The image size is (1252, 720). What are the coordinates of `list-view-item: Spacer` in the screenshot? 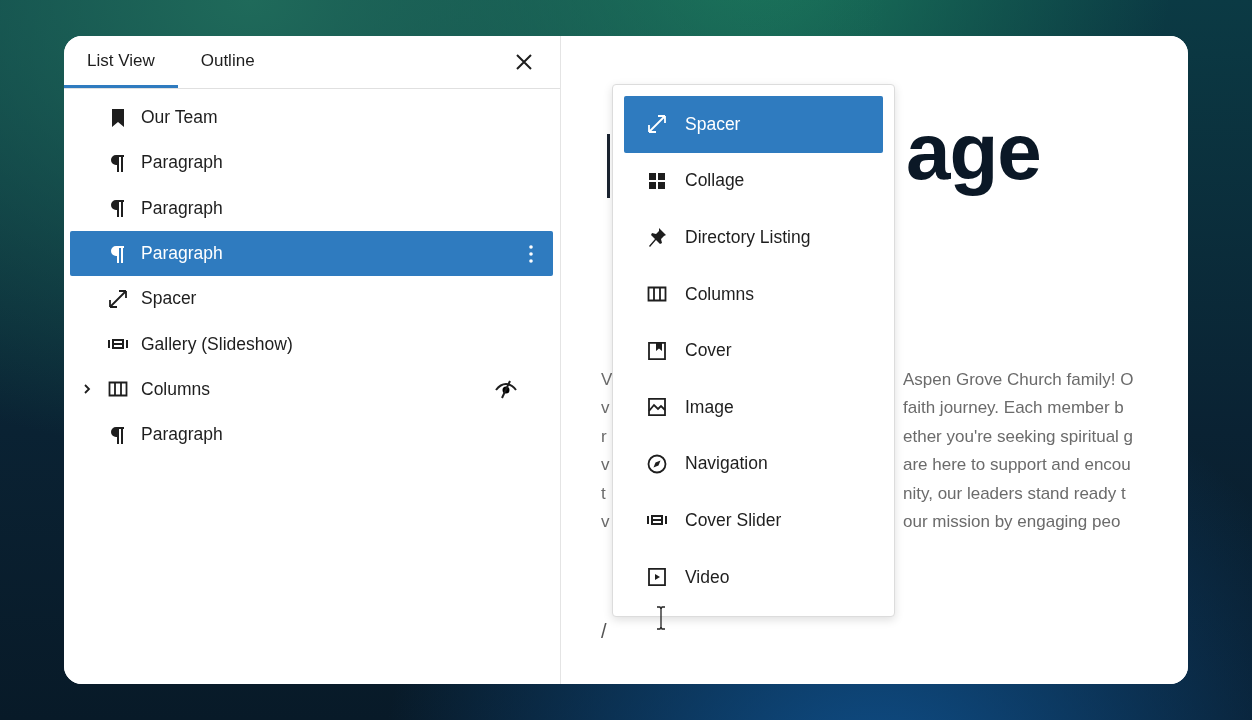 It's located at (311, 299).